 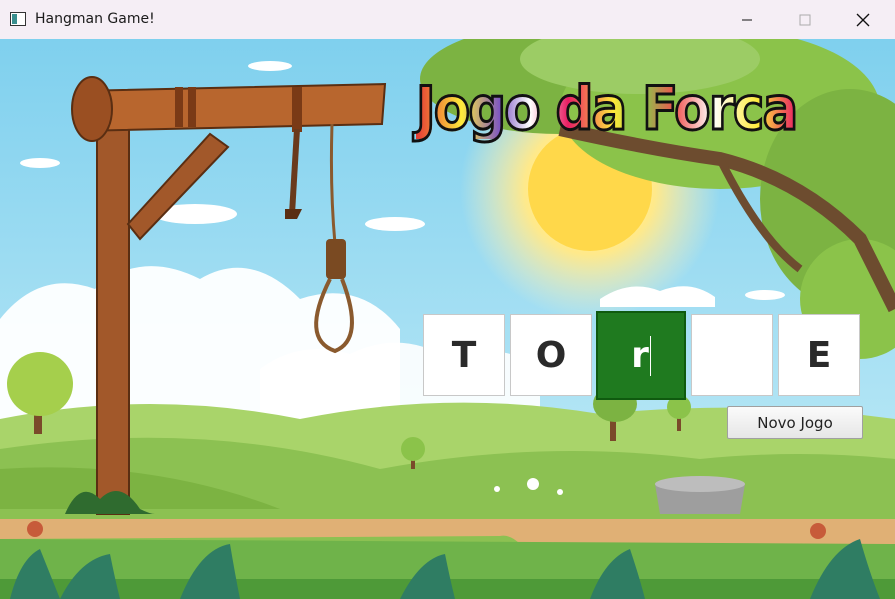 I want to click on letter-slots: T O r E, so click(x=644, y=355).